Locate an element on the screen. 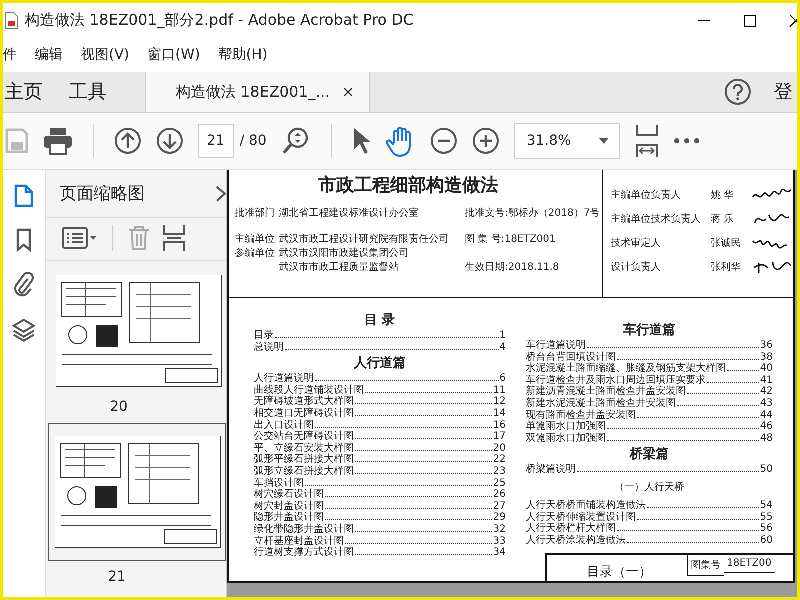  role-label: 主编单位技术负责人 is located at coordinates (656, 219).